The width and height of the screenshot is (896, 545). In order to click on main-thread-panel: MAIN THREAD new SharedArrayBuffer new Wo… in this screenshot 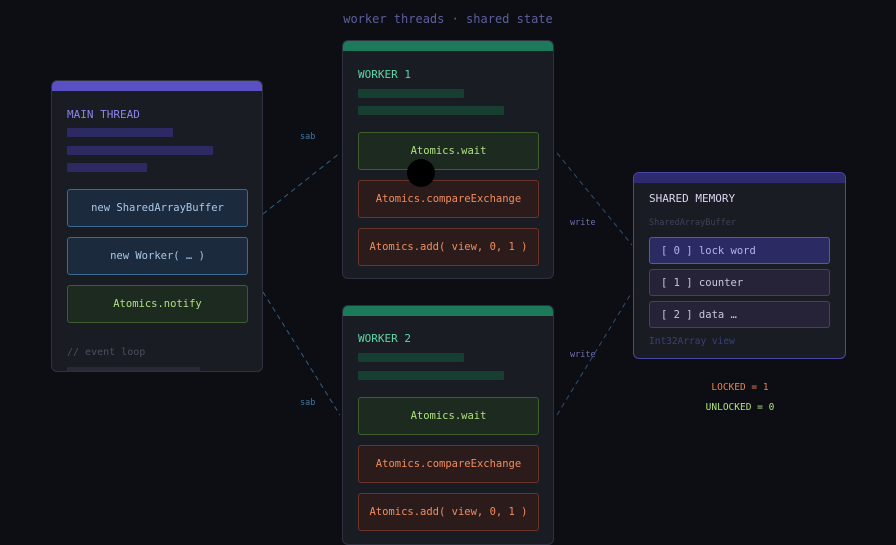, I will do `click(157, 226)`.